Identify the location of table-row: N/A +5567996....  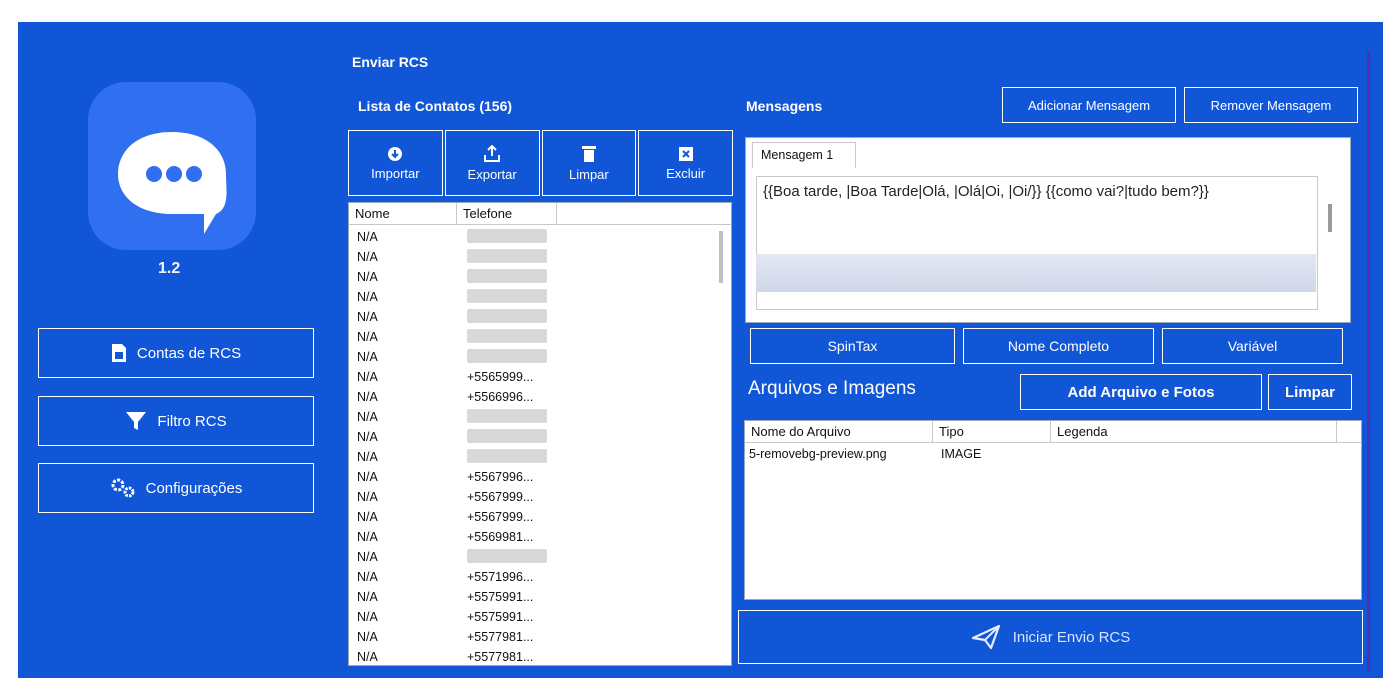
(530, 477).